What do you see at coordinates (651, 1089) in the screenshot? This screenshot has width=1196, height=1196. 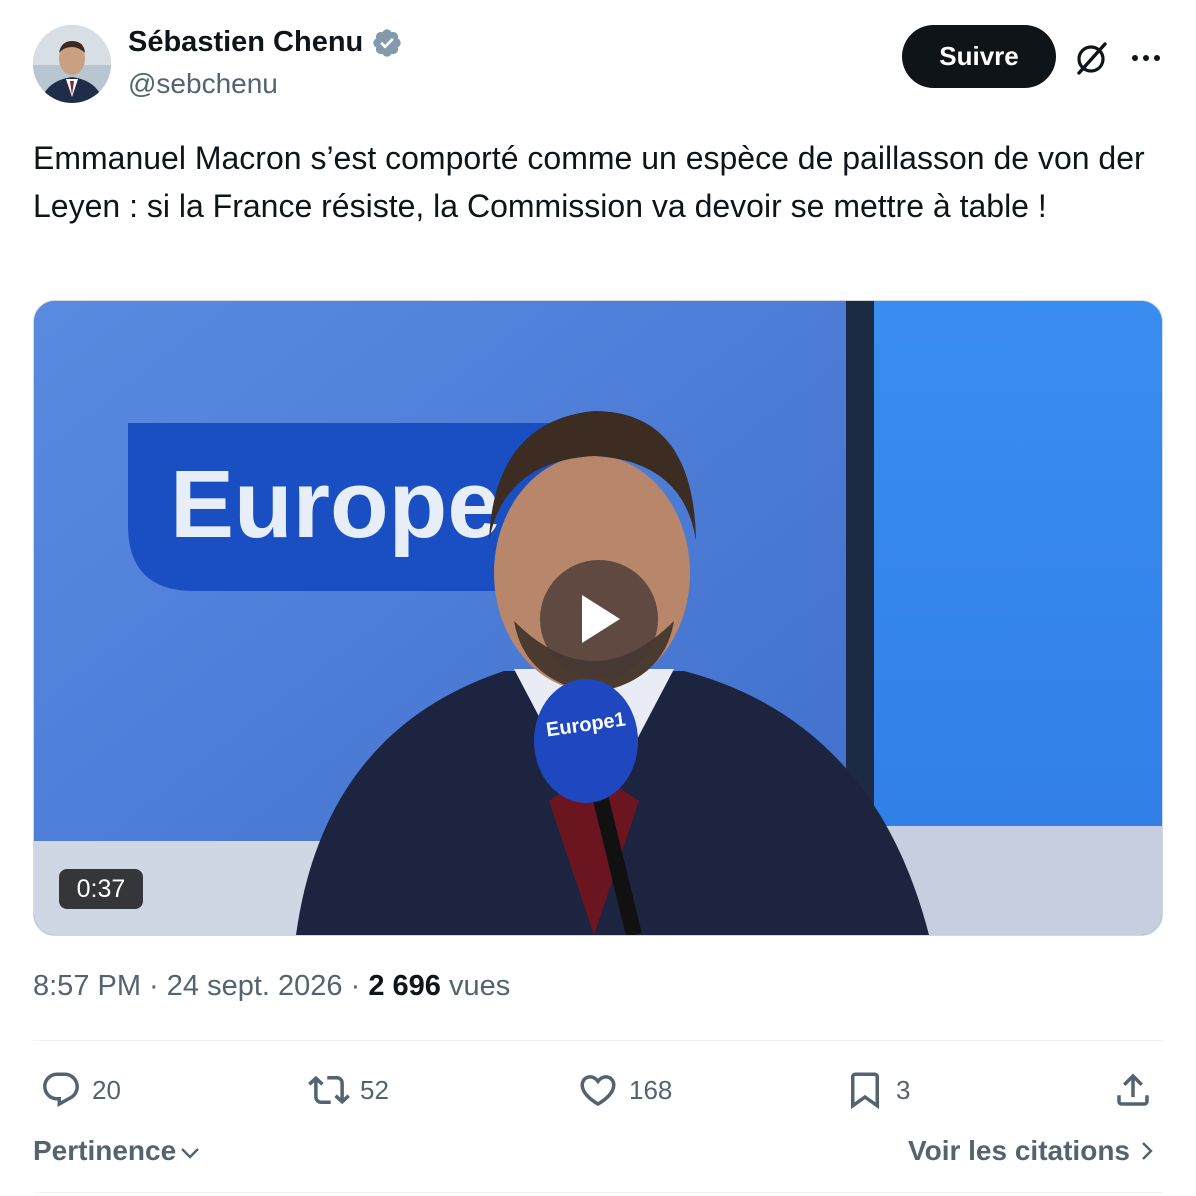 I see `like-count: 168` at bounding box center [651, 1089].